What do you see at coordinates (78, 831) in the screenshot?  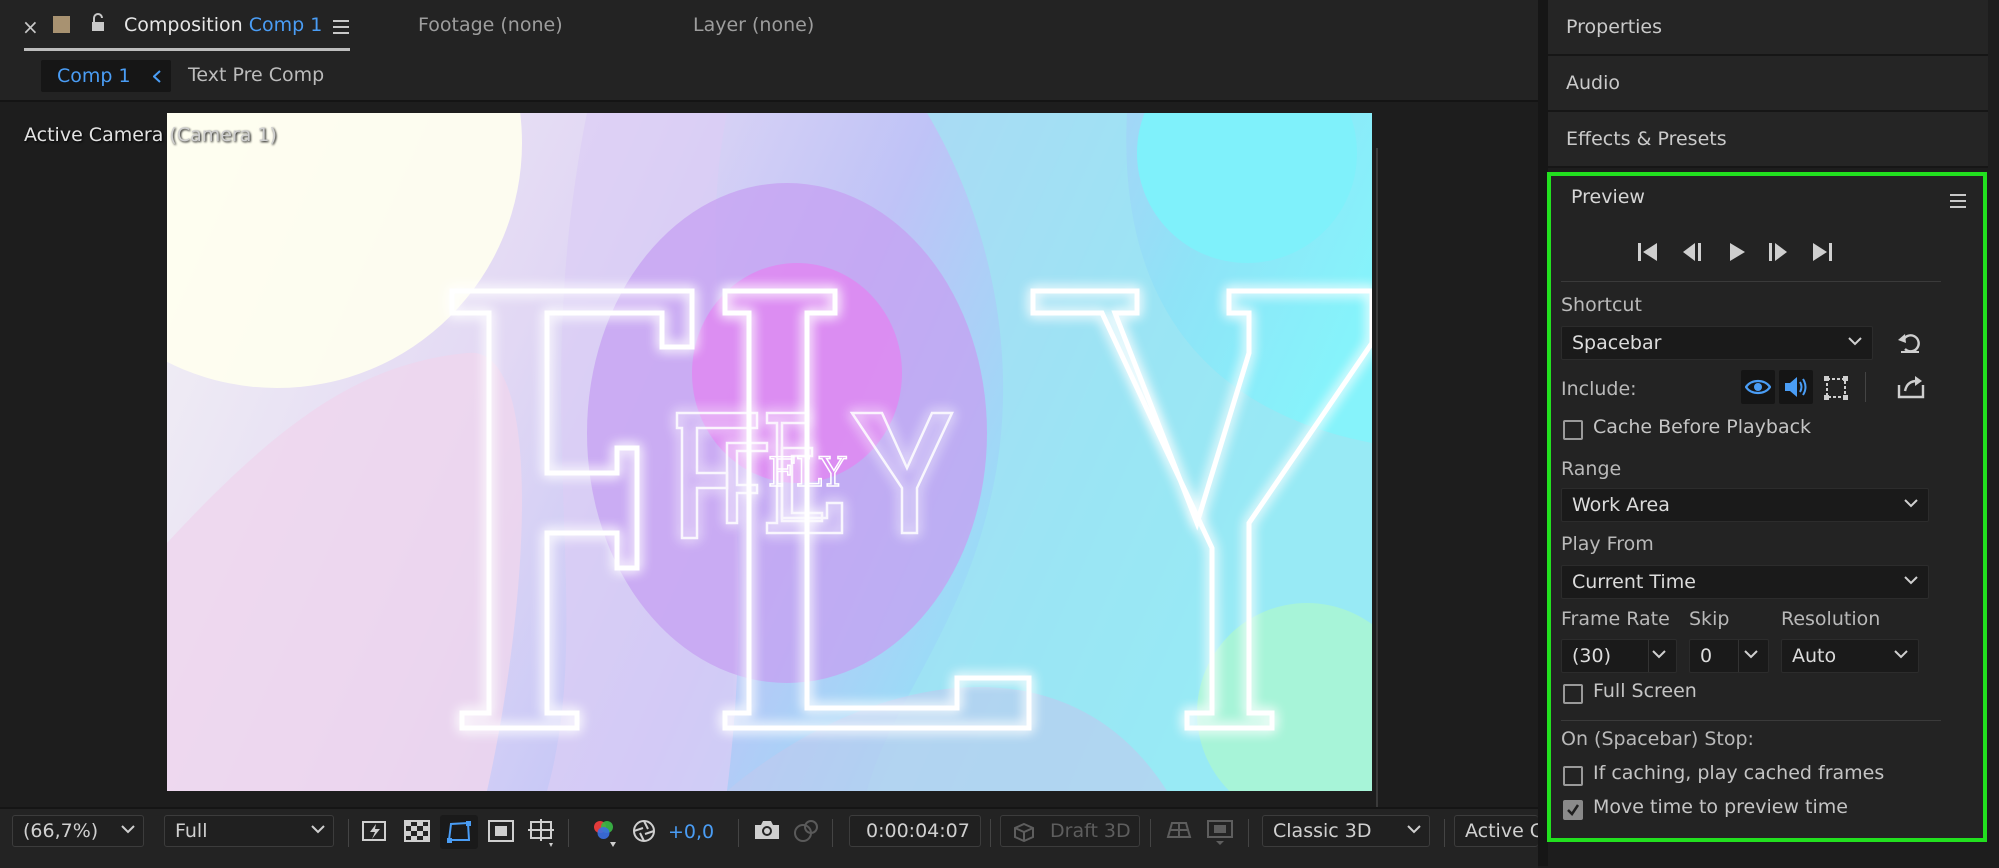 I see `magnification-dropdown: (66,7%)` at bounding box center [78, 831].